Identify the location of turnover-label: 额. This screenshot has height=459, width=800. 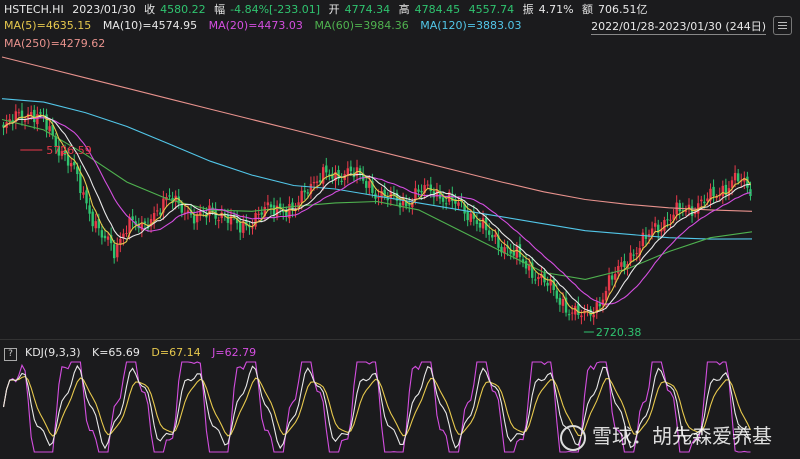
(588, 9).